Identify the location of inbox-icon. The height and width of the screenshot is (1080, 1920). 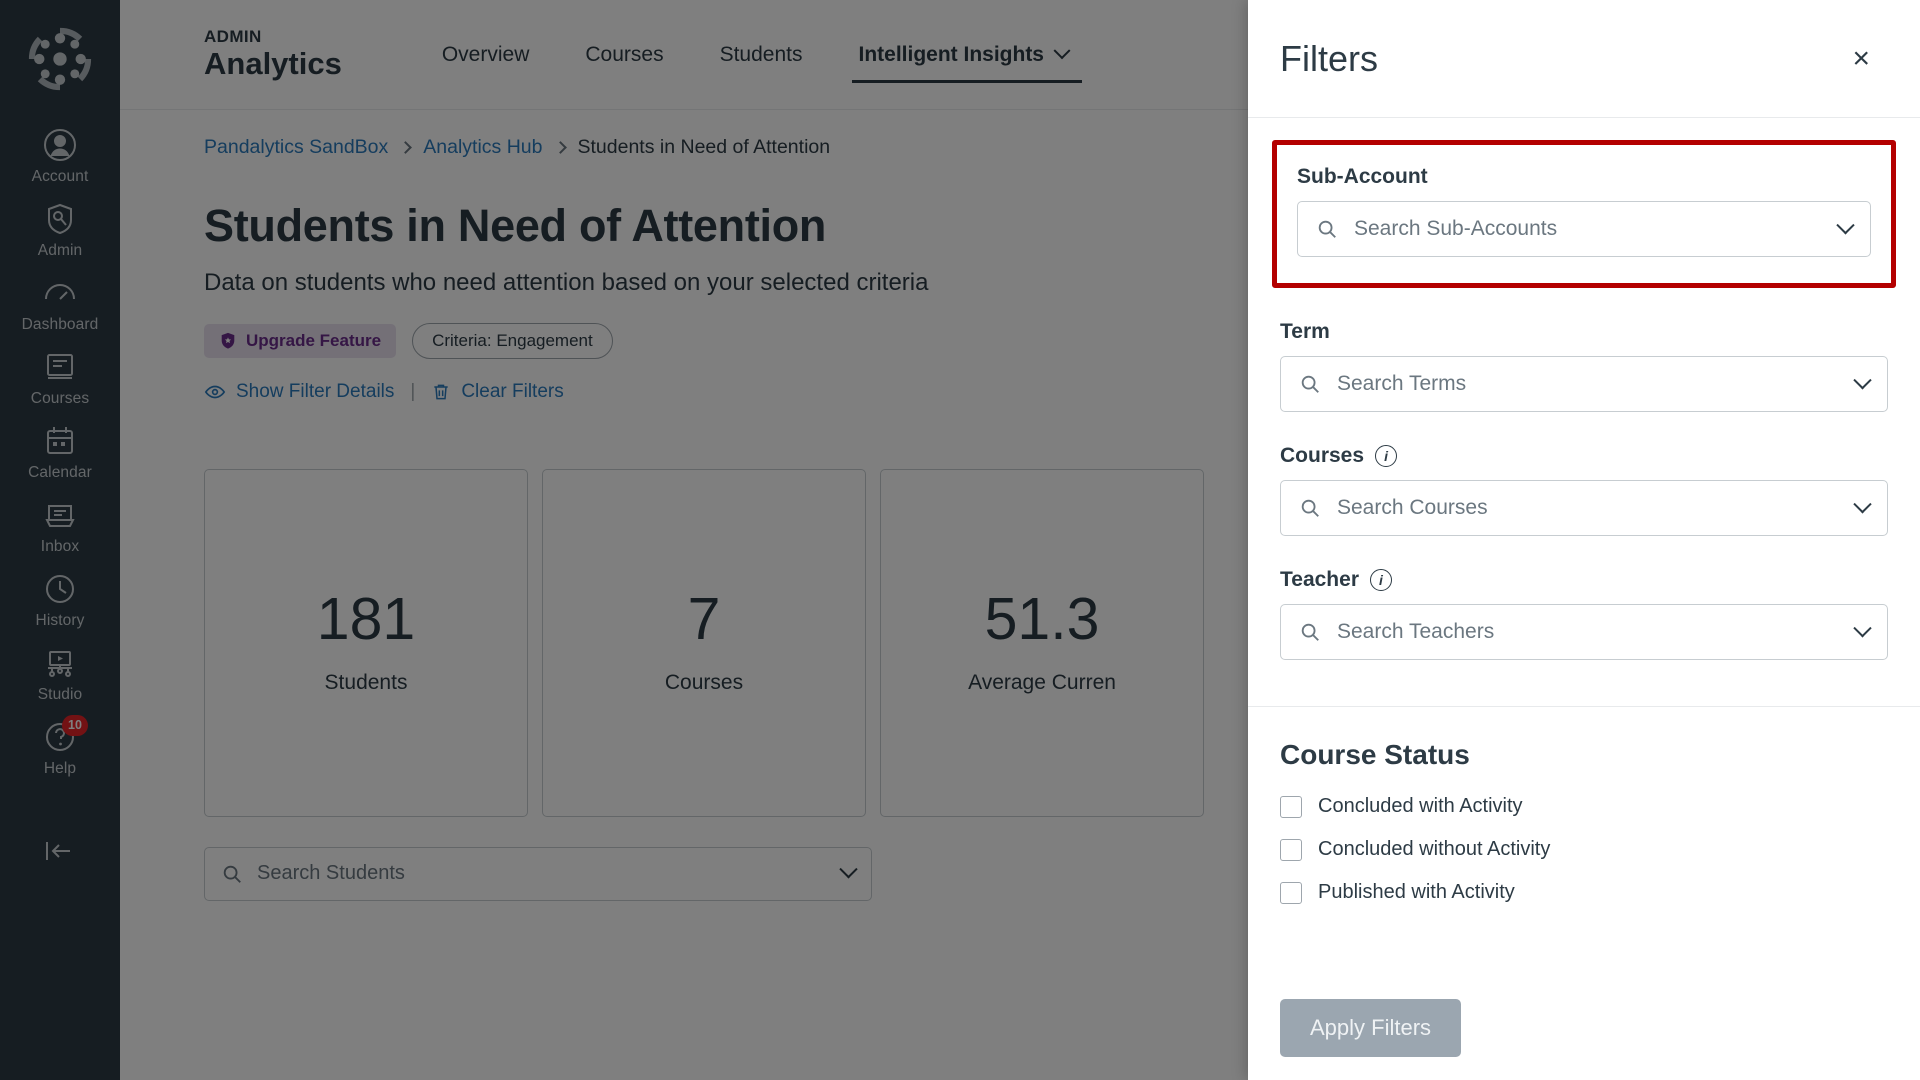
(60, 515).